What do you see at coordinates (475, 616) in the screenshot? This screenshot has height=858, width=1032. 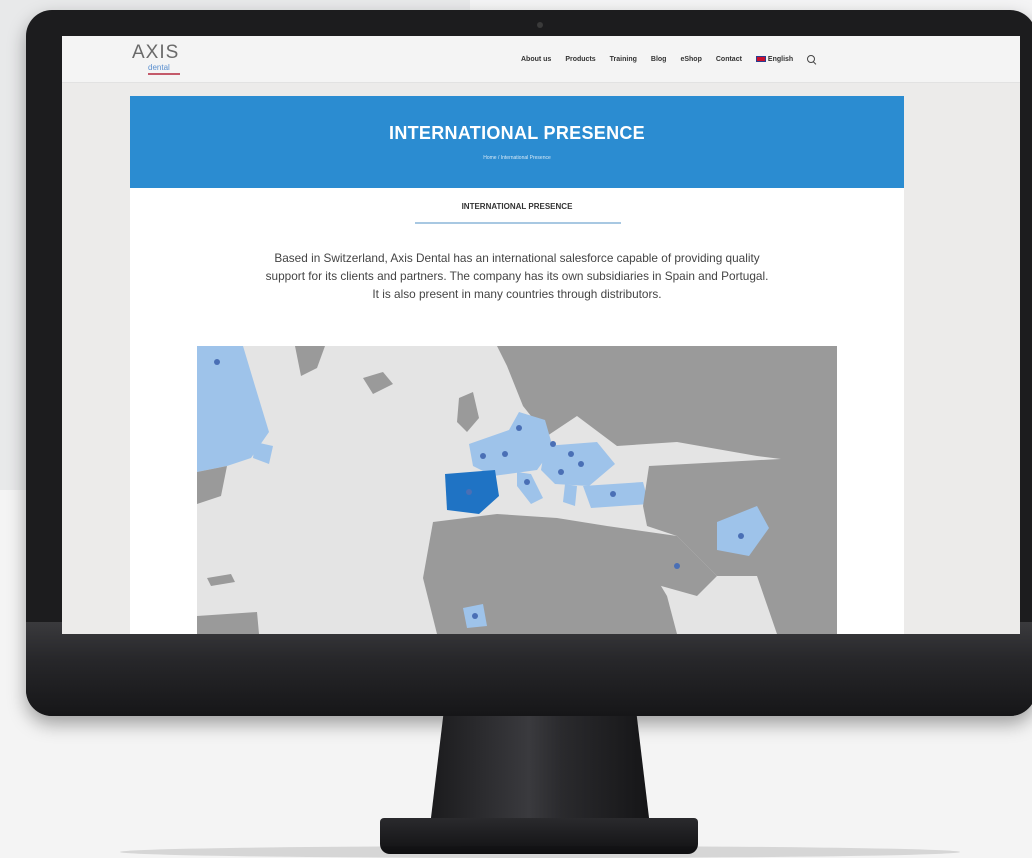 I see `marker-west-africa` at bounding box center [475, 616].